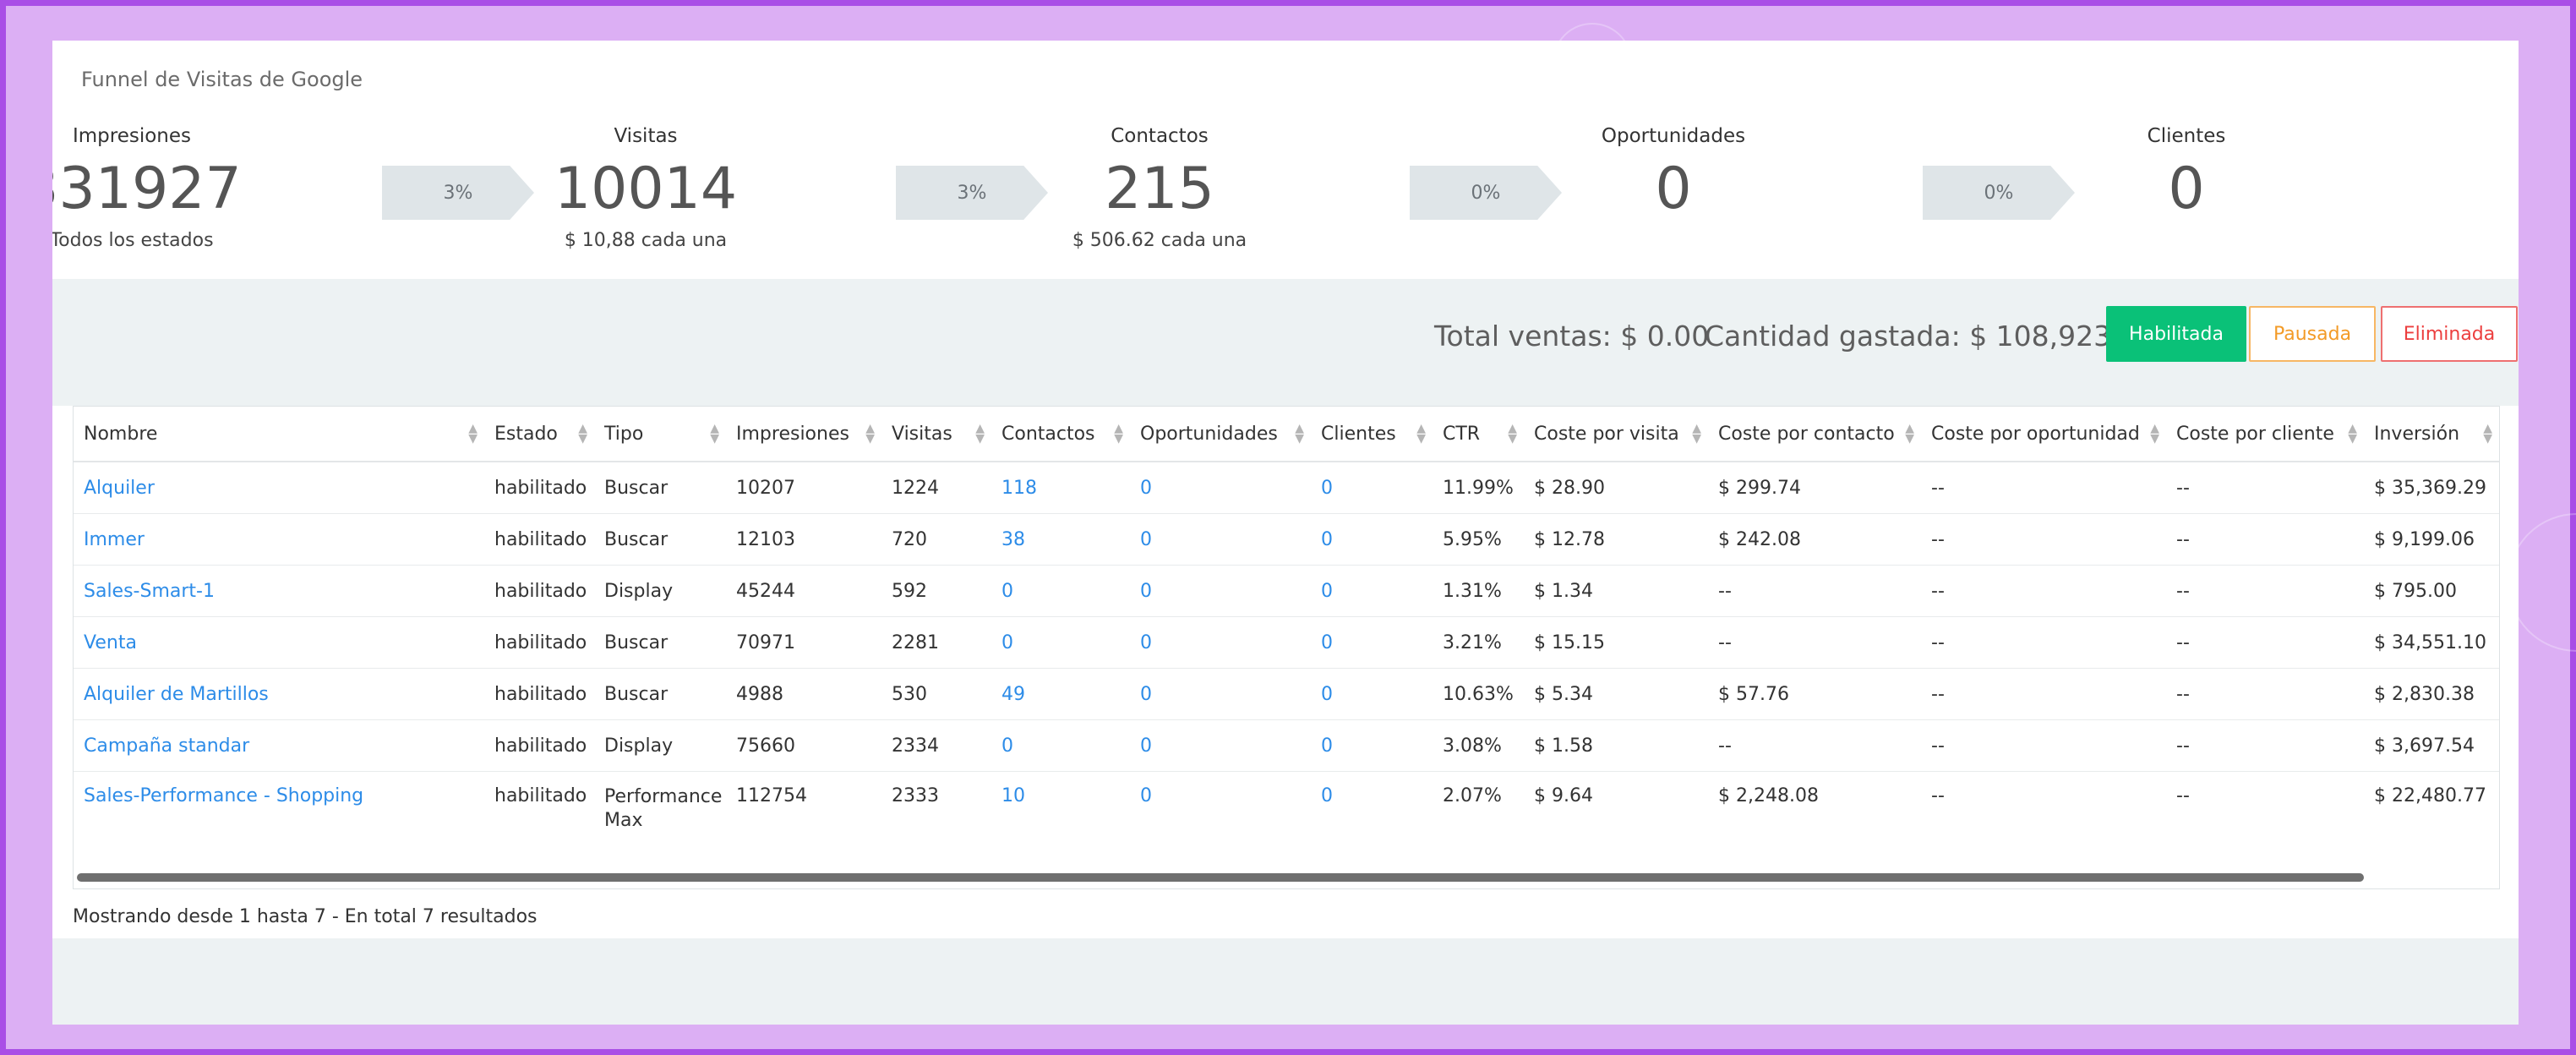 The width and height of the screenshot is (2576, 1055). Describe the element at coordinates (279, 745) in the screenshot. I see `campaign-name-link: Campaña standar` at that location.